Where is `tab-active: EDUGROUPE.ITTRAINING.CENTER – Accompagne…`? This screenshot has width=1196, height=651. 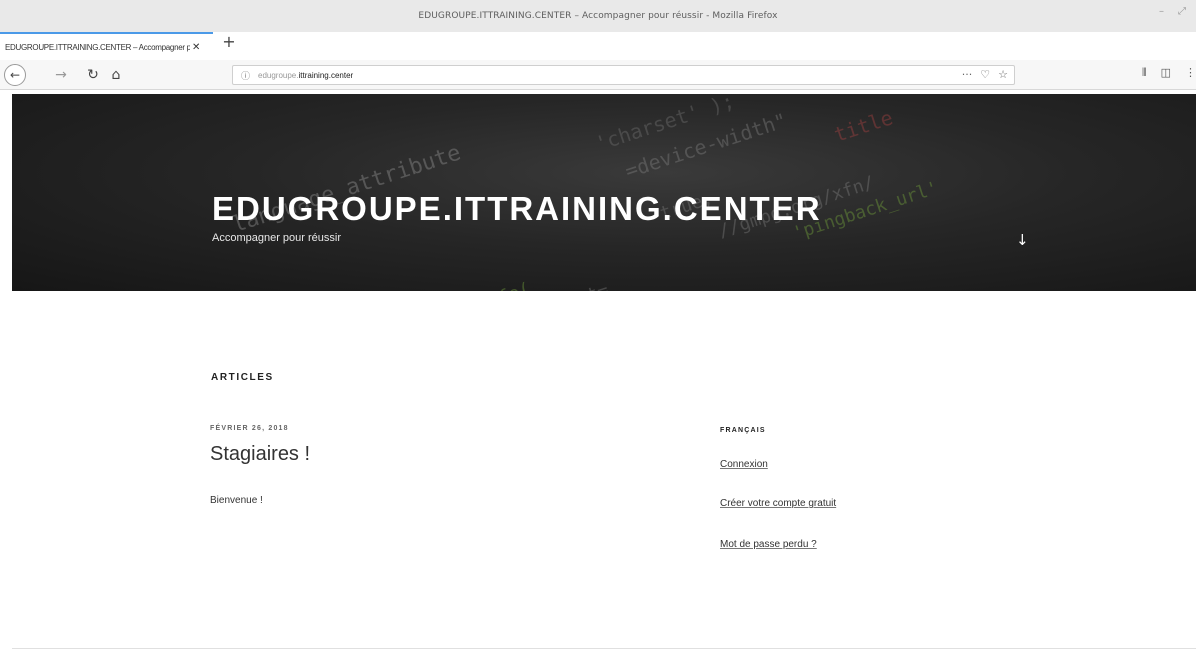 tab-active: EDUGROUPE.ITTRAINING.CENTER – Accompagne… is located at coordinates (106, 46).